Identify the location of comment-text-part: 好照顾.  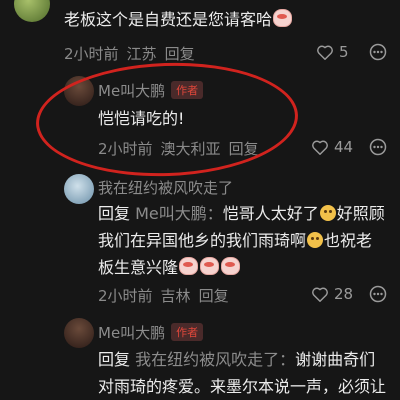
(360, 213).